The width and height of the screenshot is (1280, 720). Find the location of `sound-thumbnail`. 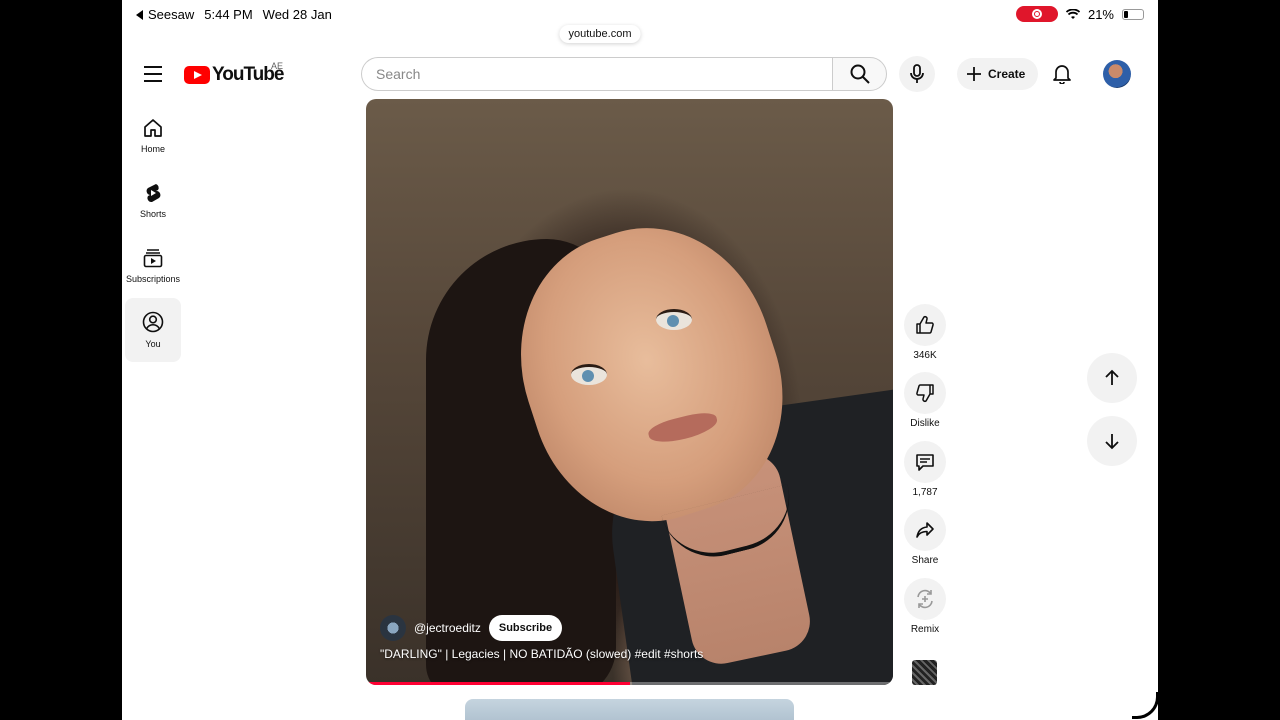

sound-thumbnail is located at coordinates (924, 672).